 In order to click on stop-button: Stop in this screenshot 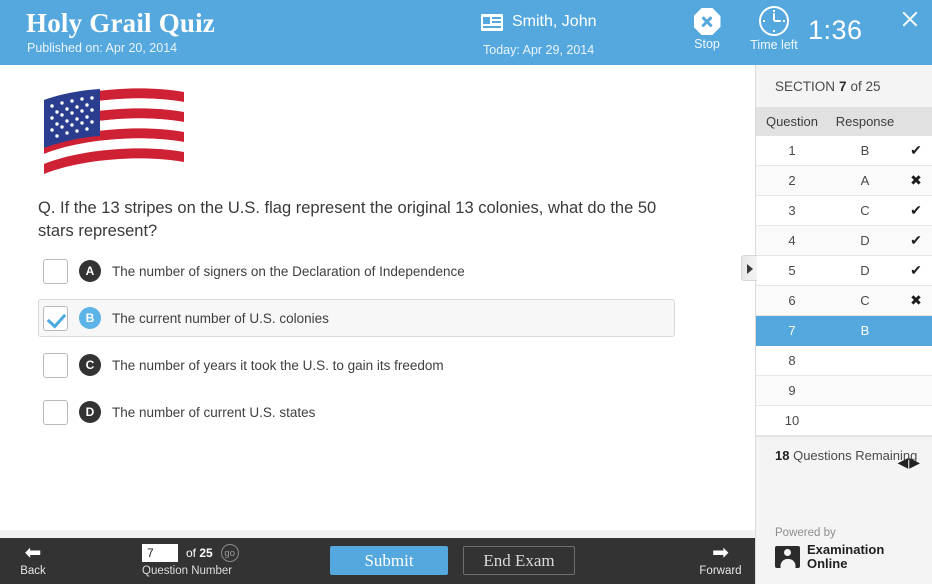, I will do `click(707, 29)`.